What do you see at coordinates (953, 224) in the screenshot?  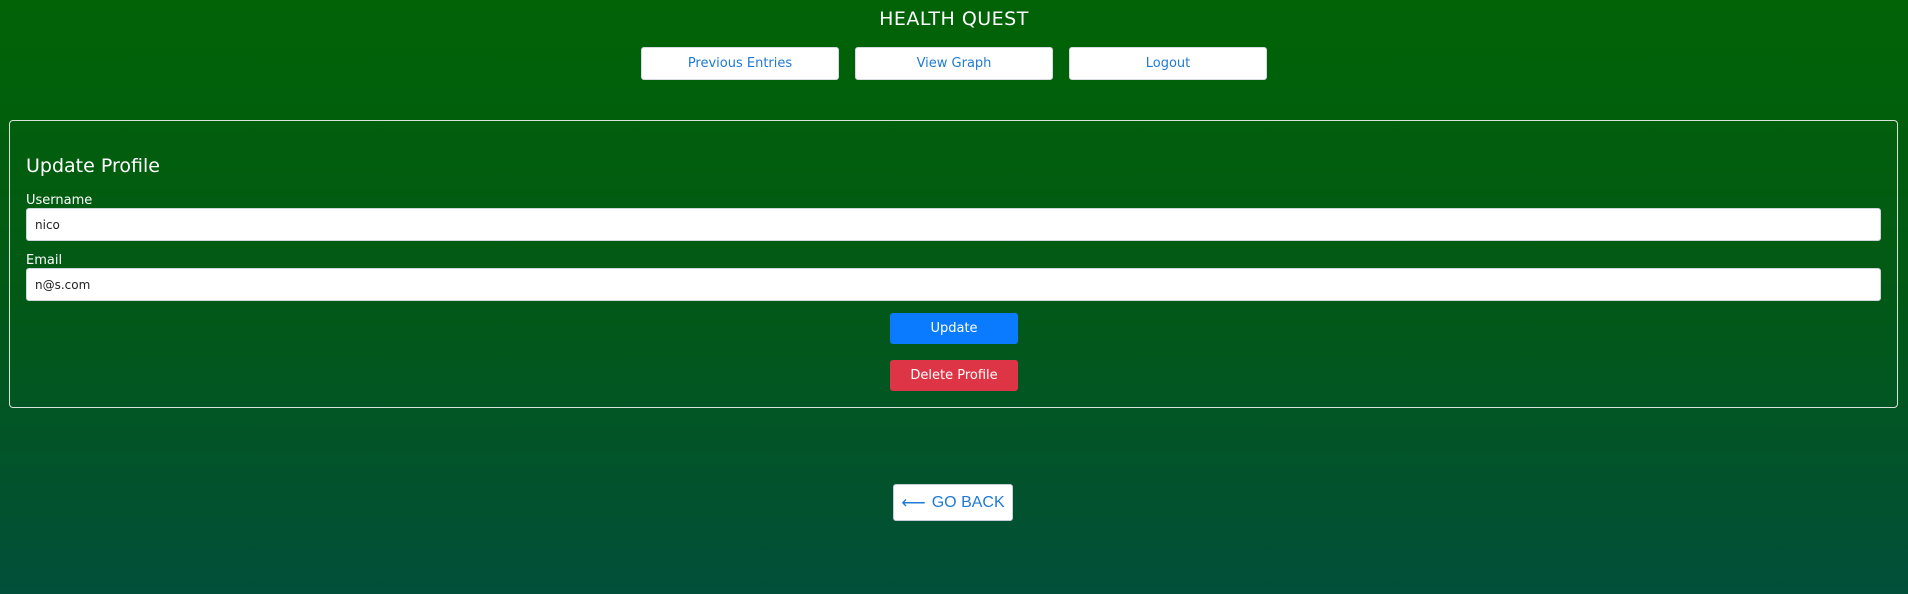 I see `username-input` at bounding box center [953, 224].